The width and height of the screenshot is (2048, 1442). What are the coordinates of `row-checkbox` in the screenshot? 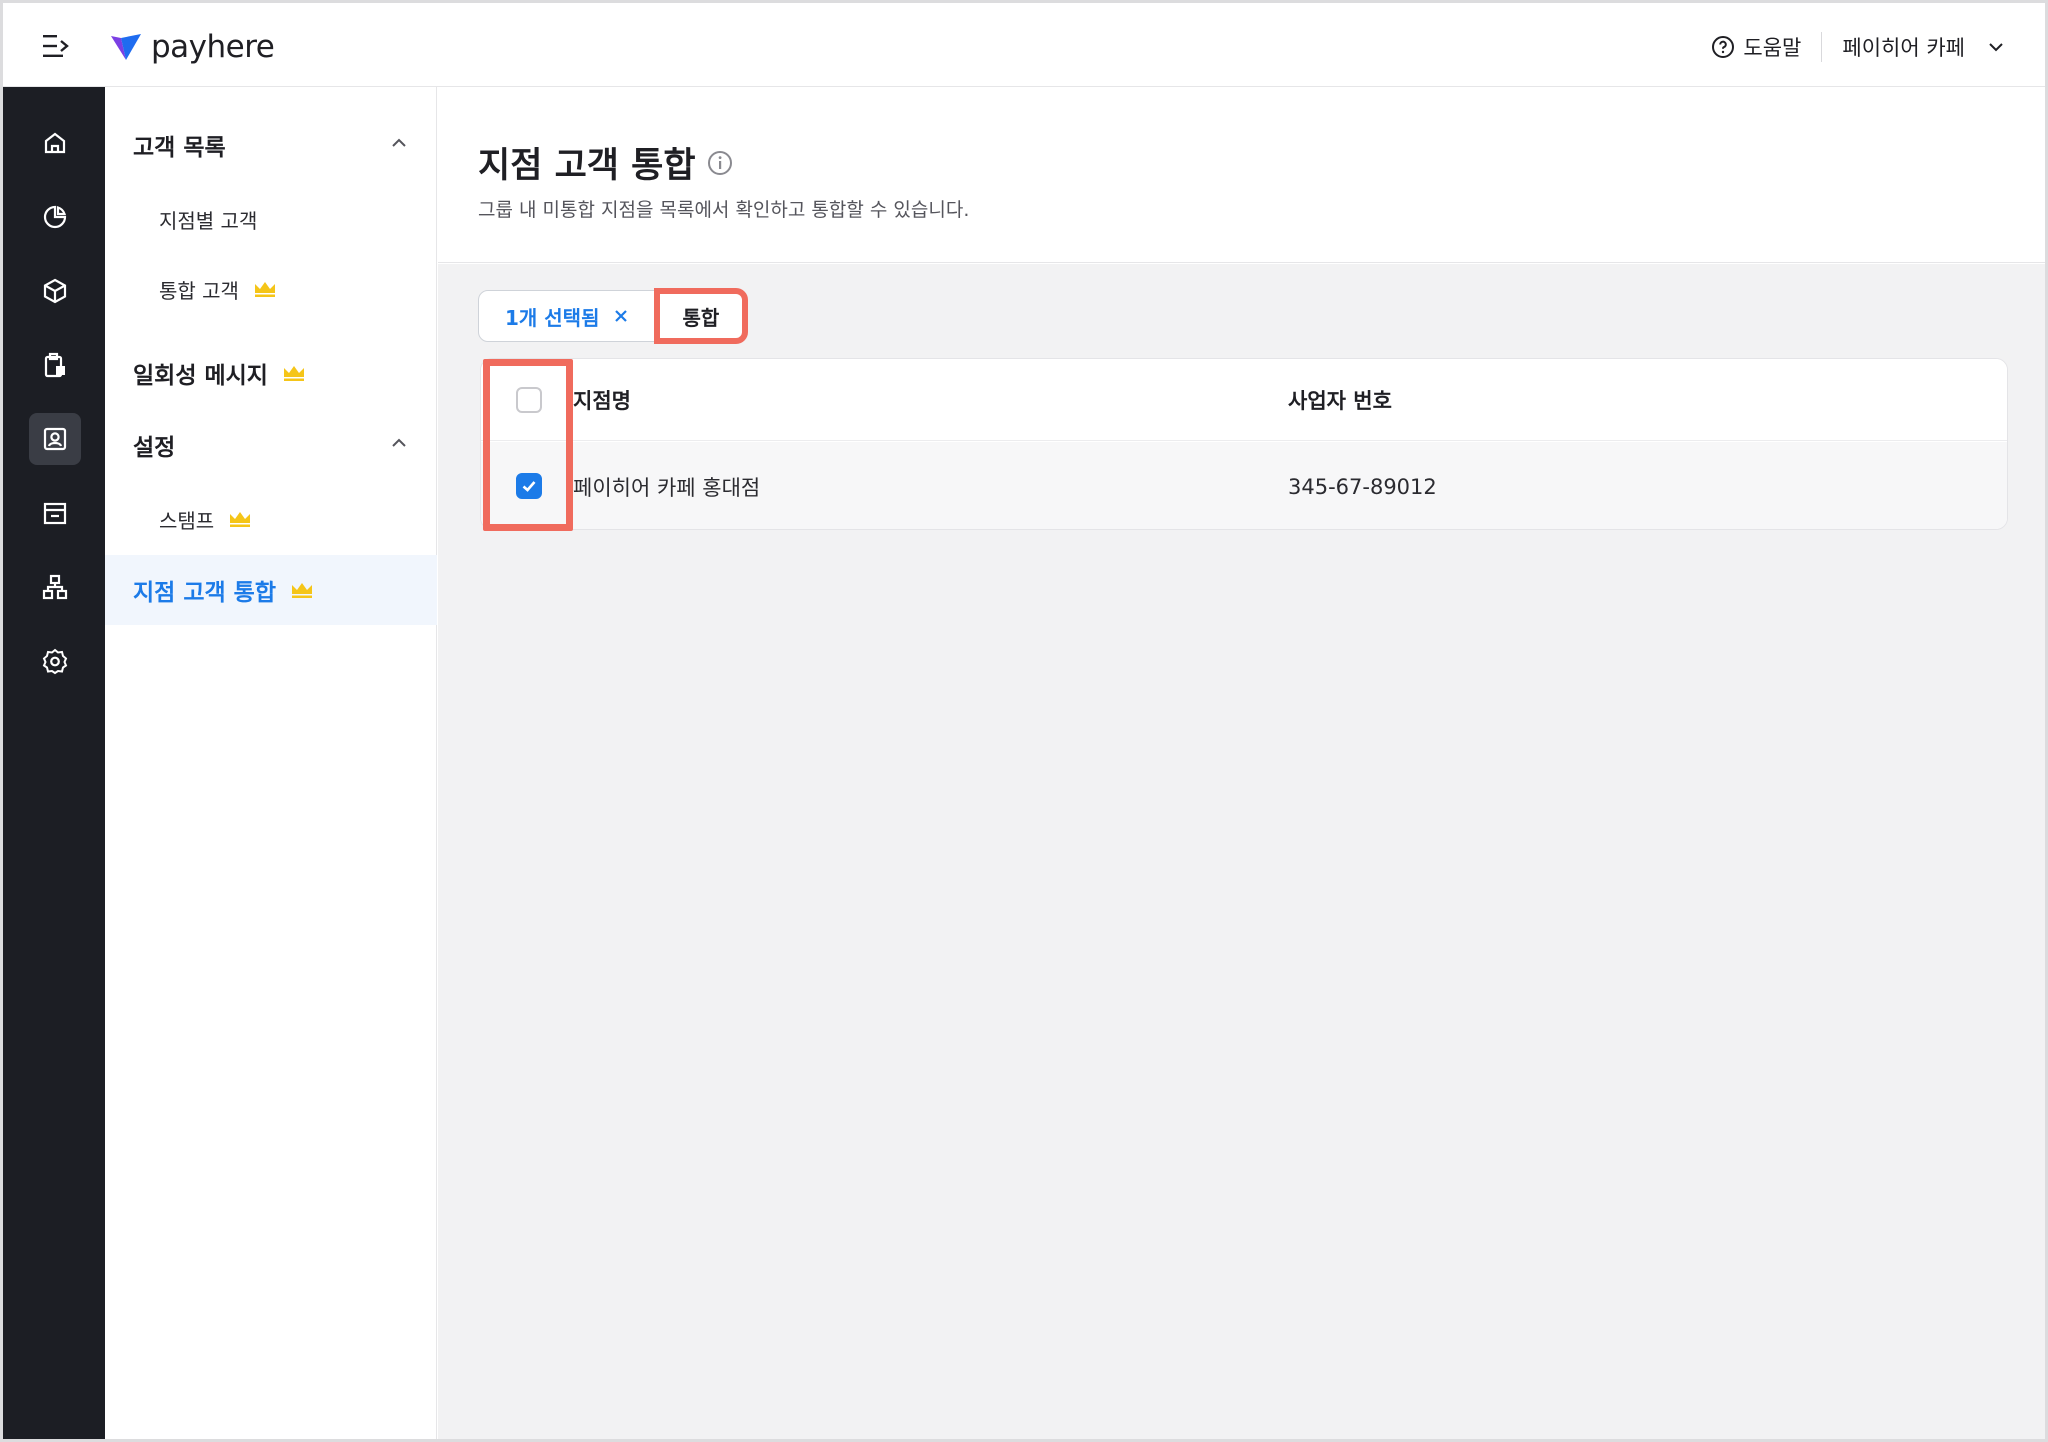 It's located at (529, 486).